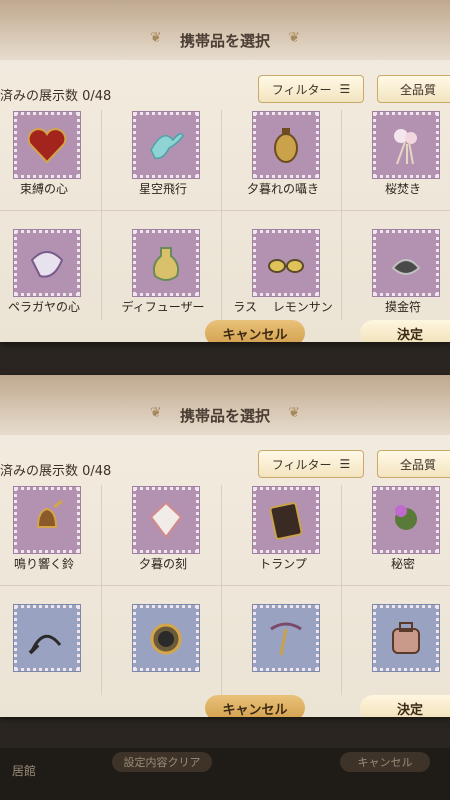 Image resolution: width=450 pixels, height=800 pixels. I want to click on item-cell: 星空飛行, so click(163, 160).